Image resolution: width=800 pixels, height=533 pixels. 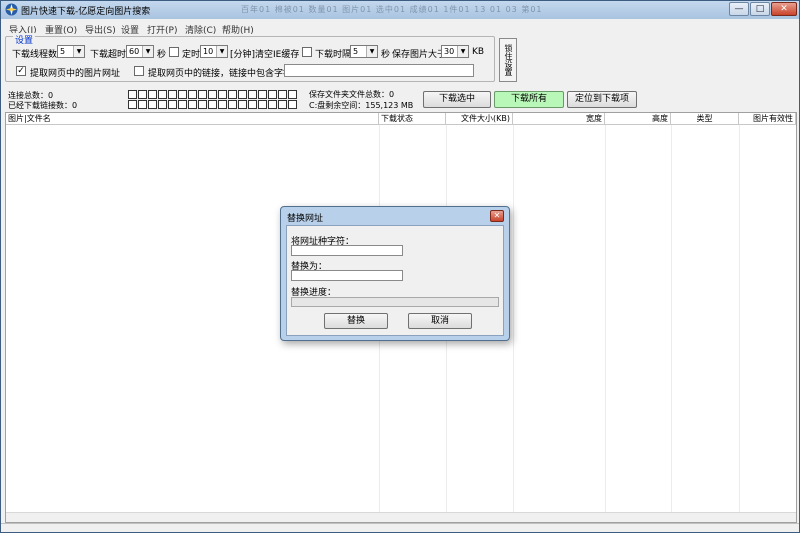 What do you see at coordinates (638, 119) in the screenshot?
I see `col-height: 高度` at bounding box center [638, 119].